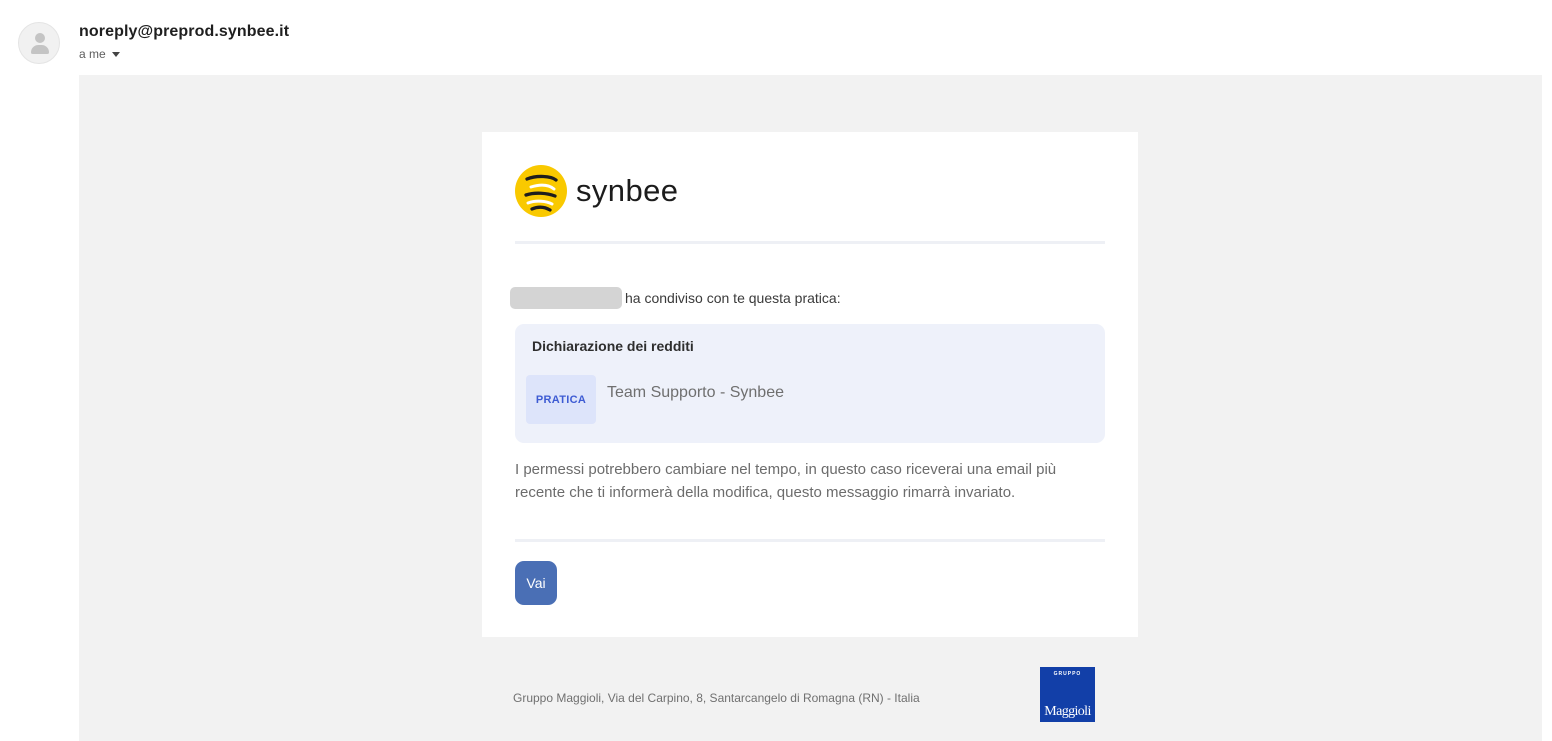 The width and height of the screenshot is (1552, 741). What do you see at coordinates (115, 54) in the screenshot?
I see `caret-down-icon` at bounding box center [115, 54].